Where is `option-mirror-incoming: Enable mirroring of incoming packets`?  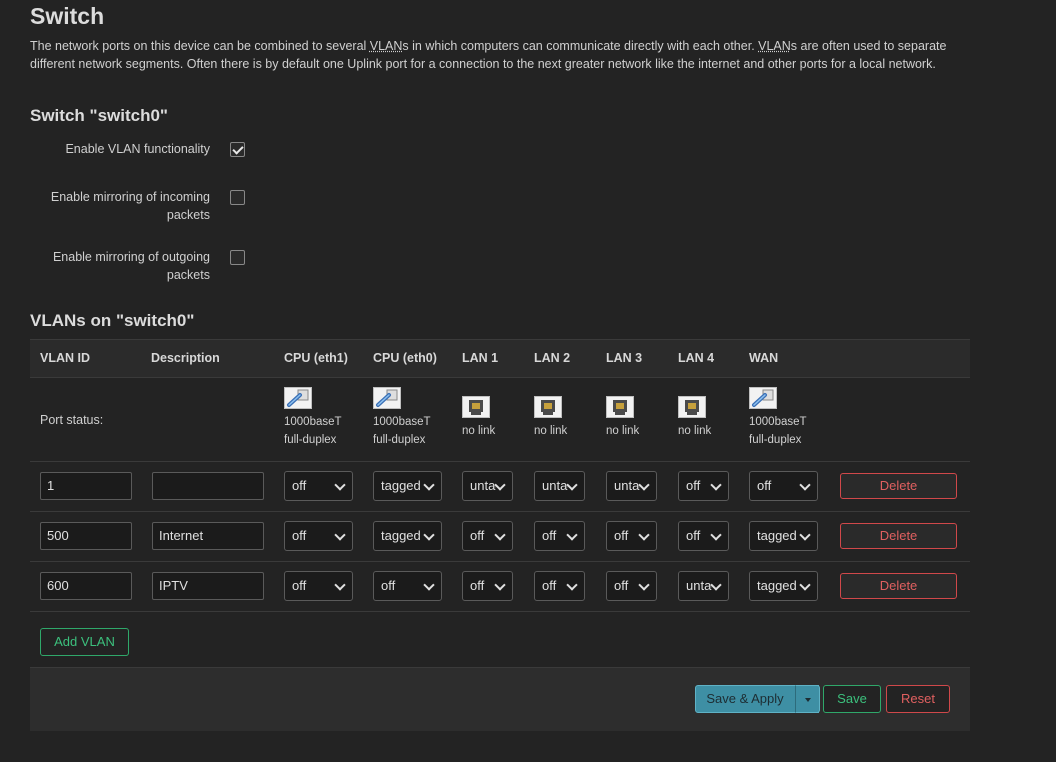 option-mirror-incoming: Enable mirroring of incoming packets is located at coordinates (140, 208).